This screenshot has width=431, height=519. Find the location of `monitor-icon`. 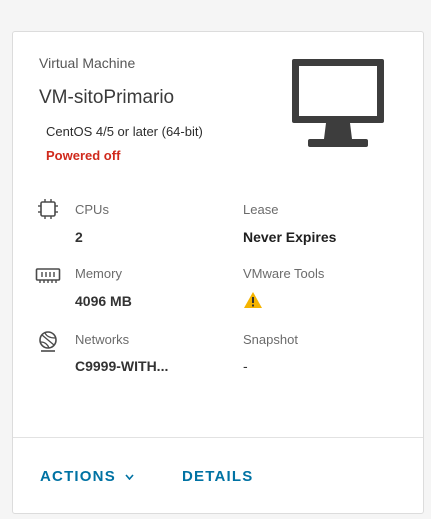

monitor-icon is located at coordinates (338, 103).